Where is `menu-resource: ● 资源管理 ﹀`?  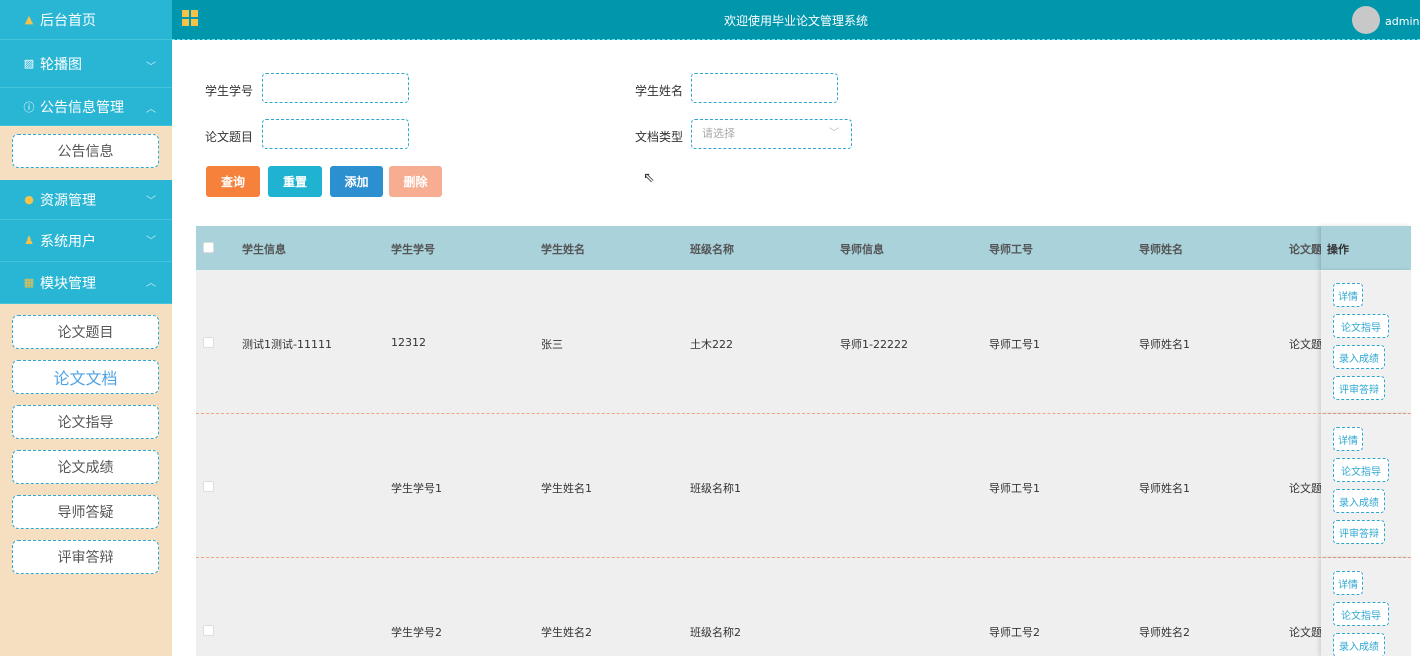
menu-resource: ● 资源管理 ﹀ is located at coordinates (86, 200).